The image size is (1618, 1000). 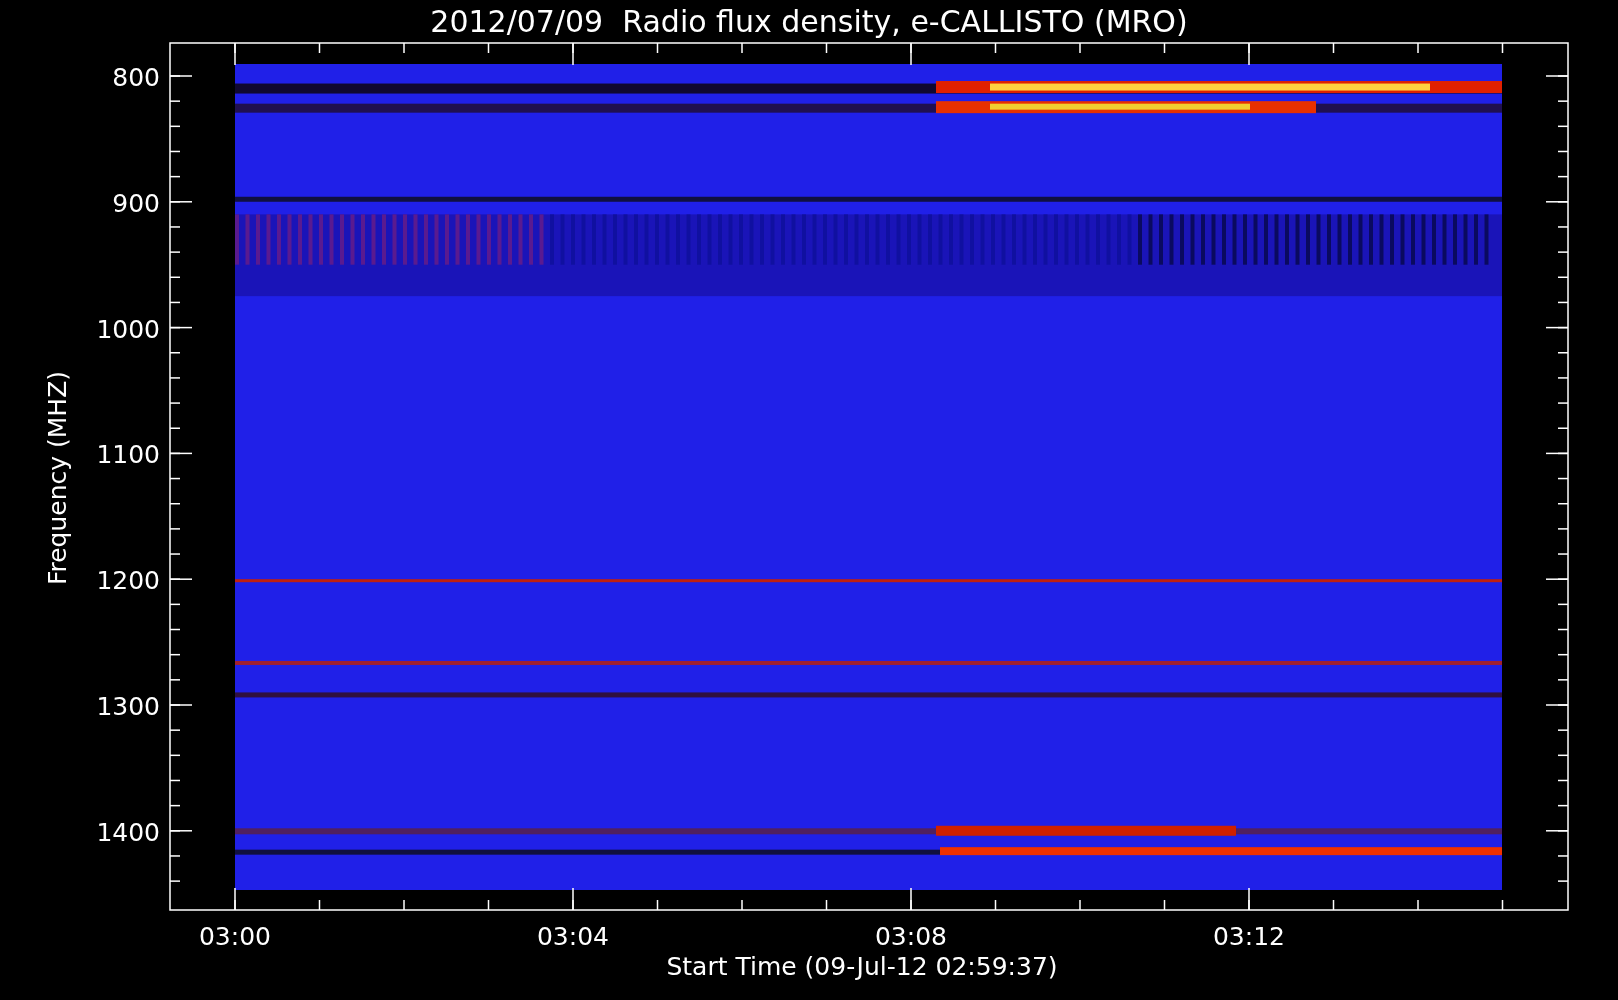 What do you see at coordinates (862, 966) in the screenshot?
I see `axis-label: Start Time (09-Jul-12 02:59:37)` at bounding box center [862, 966].